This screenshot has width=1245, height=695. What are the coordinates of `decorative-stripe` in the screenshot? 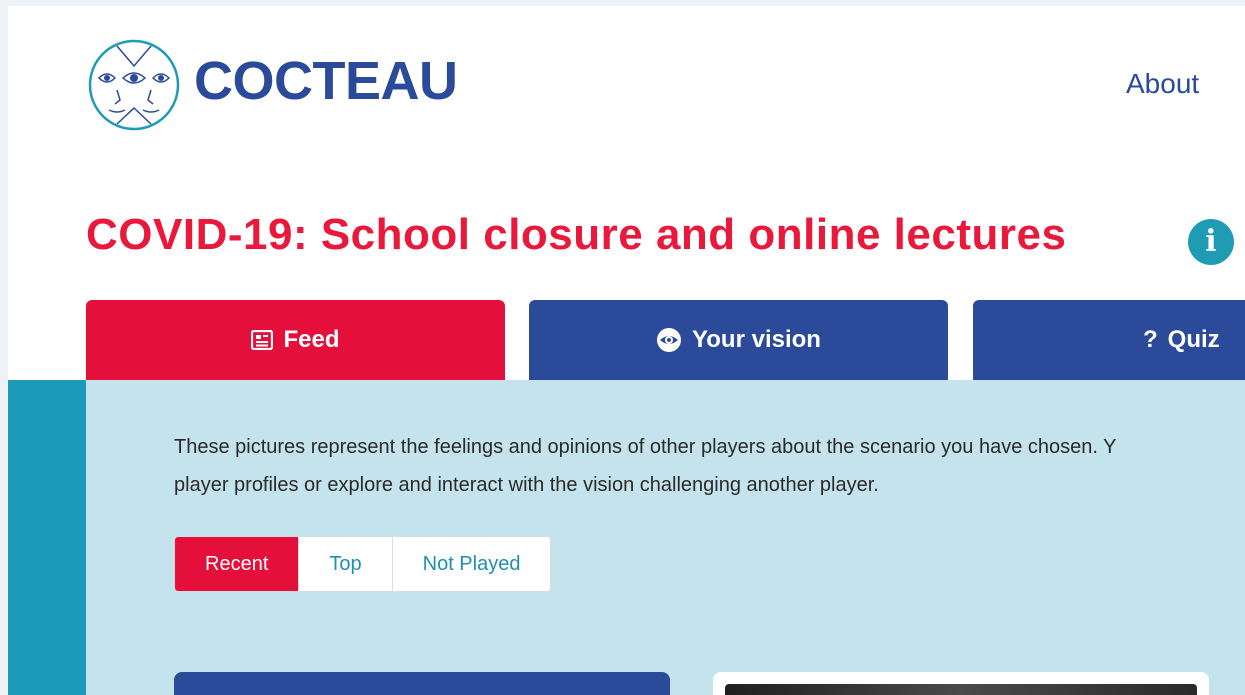 It's located at (47, 537).